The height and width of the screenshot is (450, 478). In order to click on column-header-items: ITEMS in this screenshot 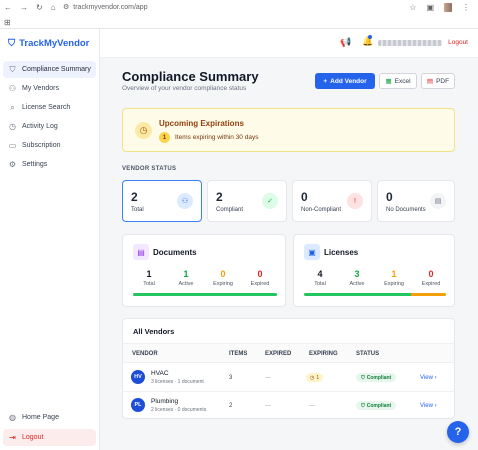, I will do `click(238, 354)`.